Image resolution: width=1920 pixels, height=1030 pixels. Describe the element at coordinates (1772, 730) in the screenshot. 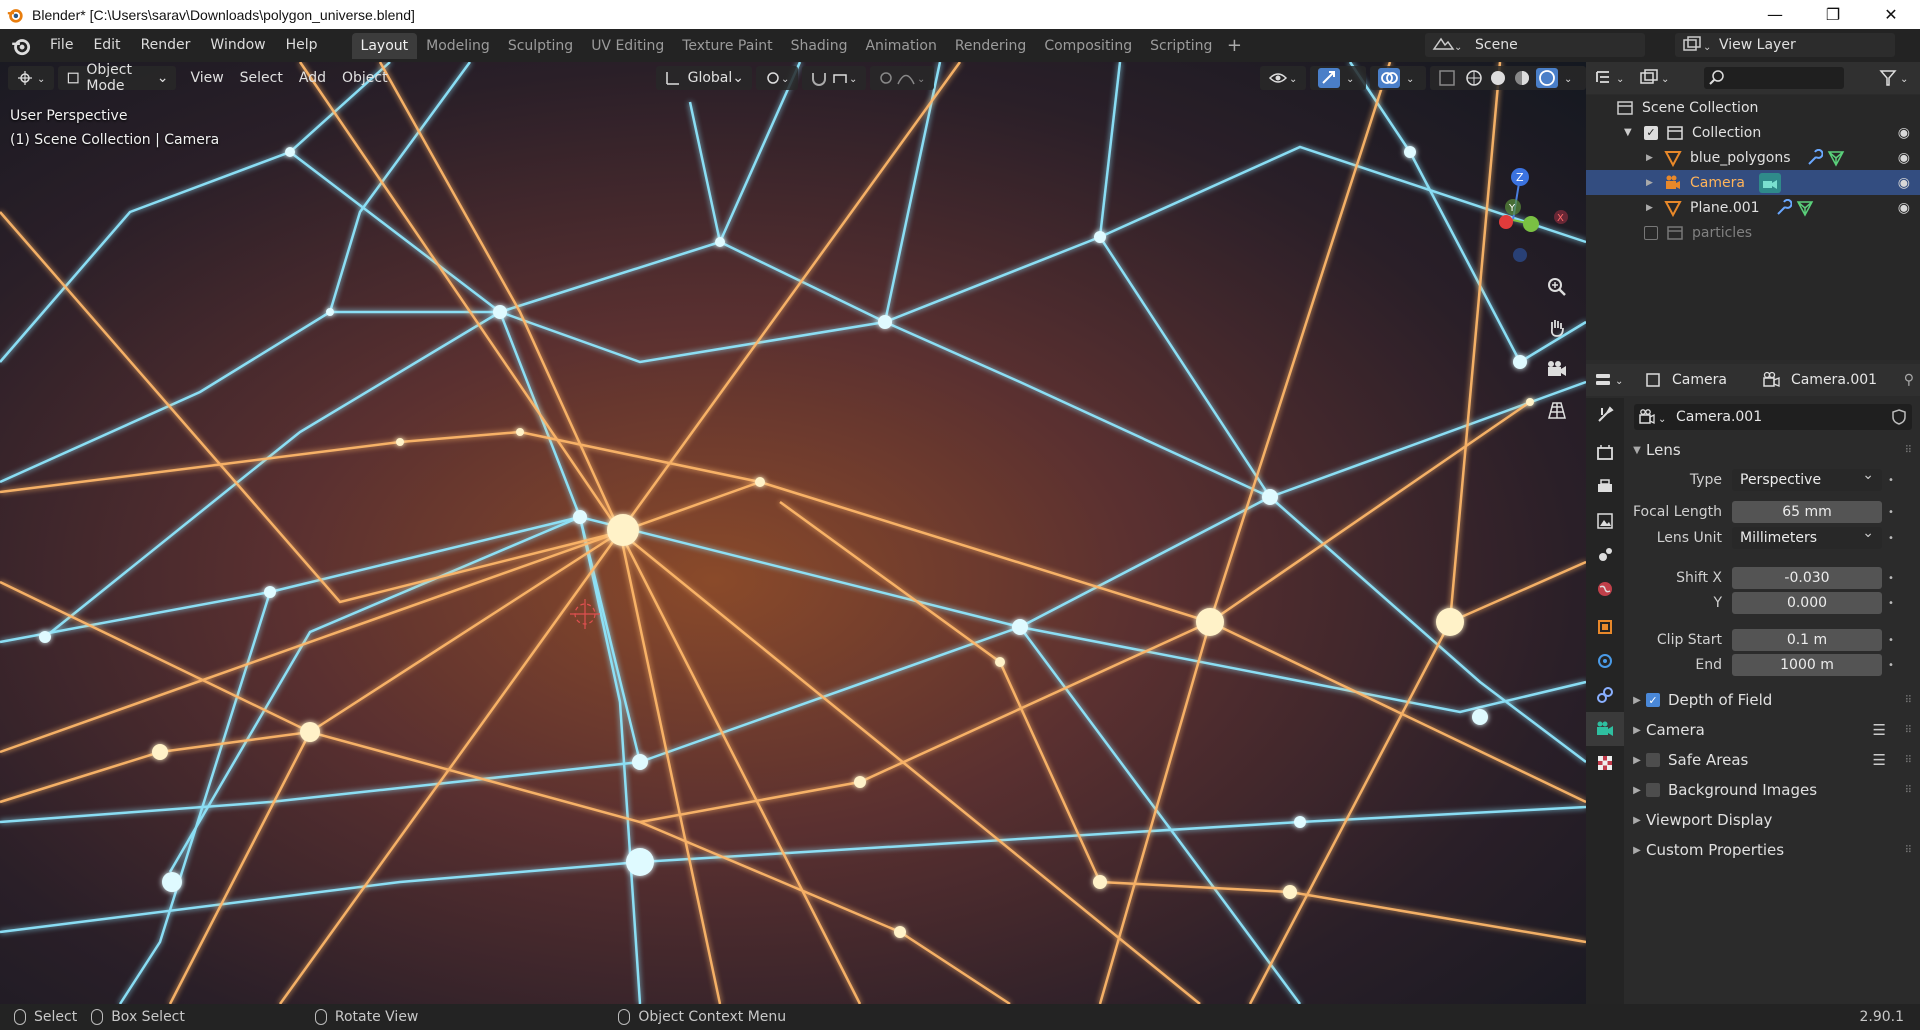

I see `panel-camera: ▶ Camera ☰ ⠿` at that location.